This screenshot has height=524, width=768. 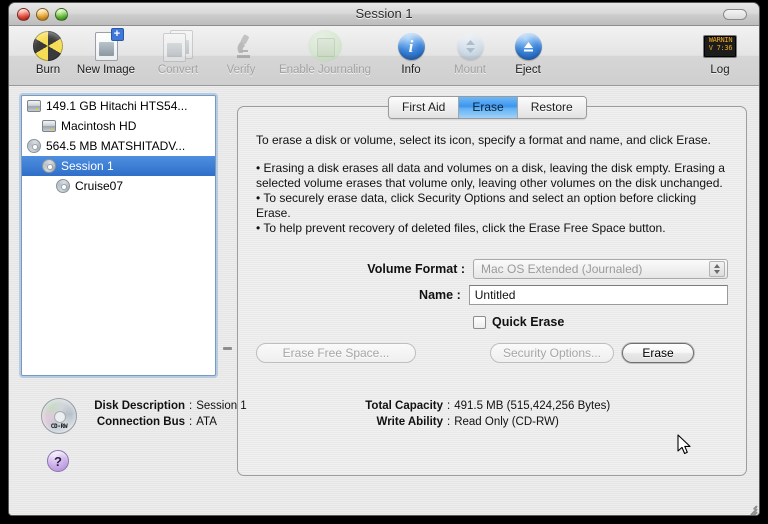 I want to click on toolbar-button-eject: Eject, so click(x=528, y=52).